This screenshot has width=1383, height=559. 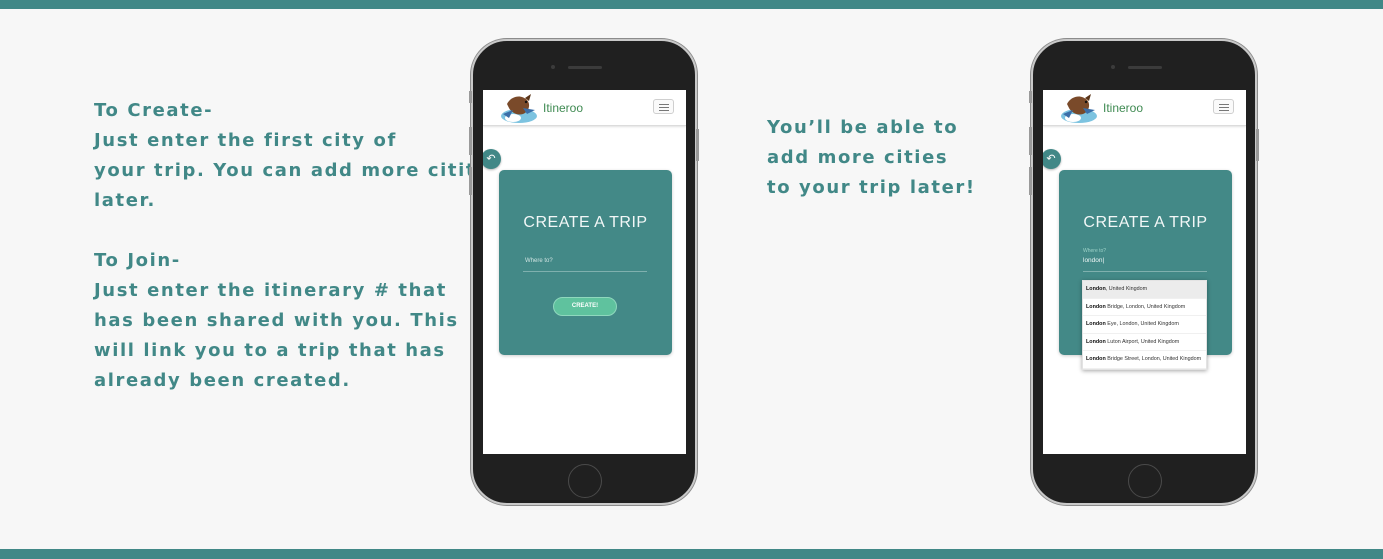 I want to click on note-line: add more cities, so click(x=858, y=157).